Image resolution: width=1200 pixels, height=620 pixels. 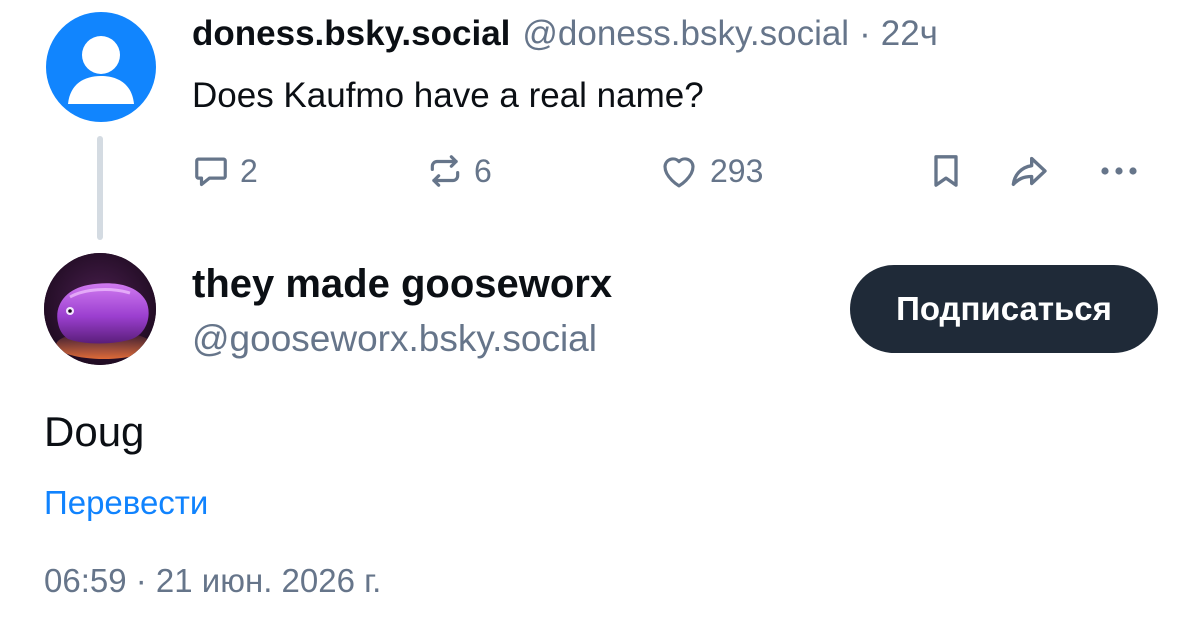 I want to click on comment-icon, so click(x=211, y=172).